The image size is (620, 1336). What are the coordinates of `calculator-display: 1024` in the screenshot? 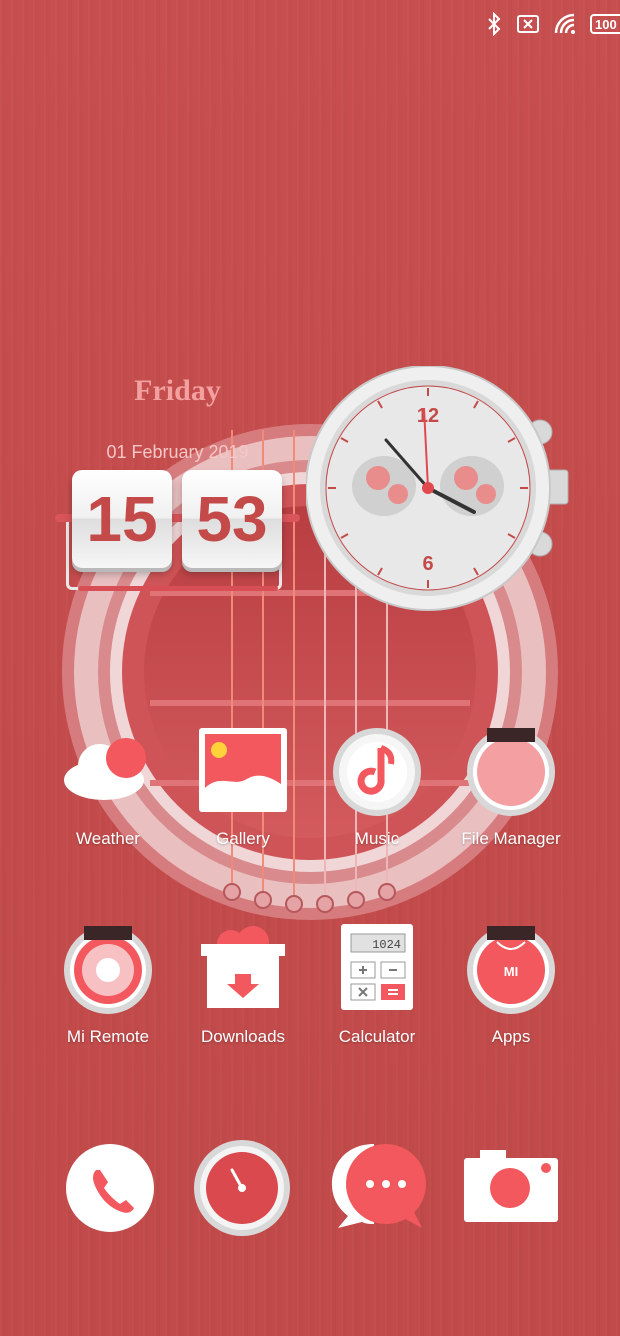 It's located at (386, 945).